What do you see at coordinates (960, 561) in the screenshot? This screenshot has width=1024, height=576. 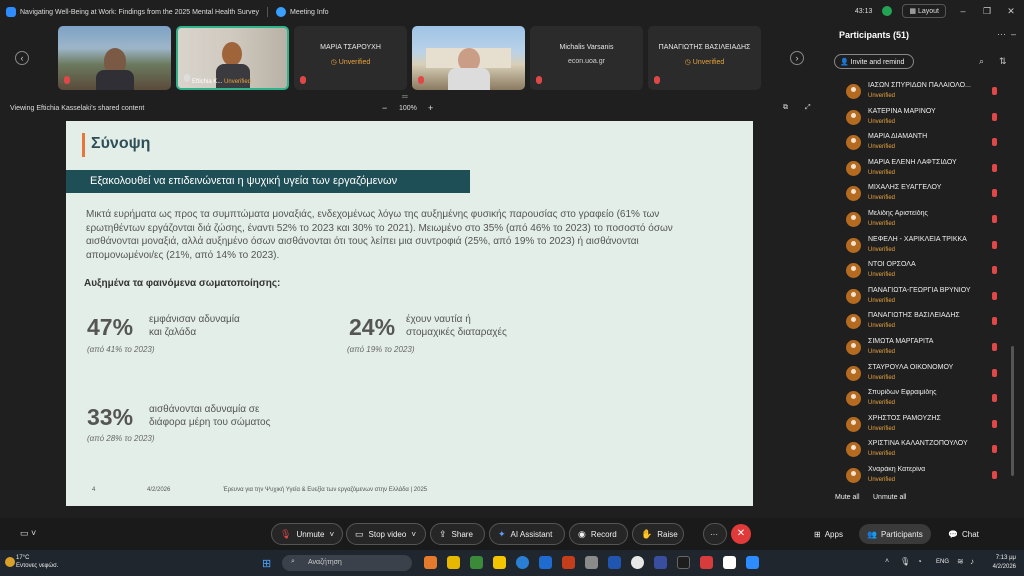 I see `wifi-icon: ≋` at bounding box center [960, 561].